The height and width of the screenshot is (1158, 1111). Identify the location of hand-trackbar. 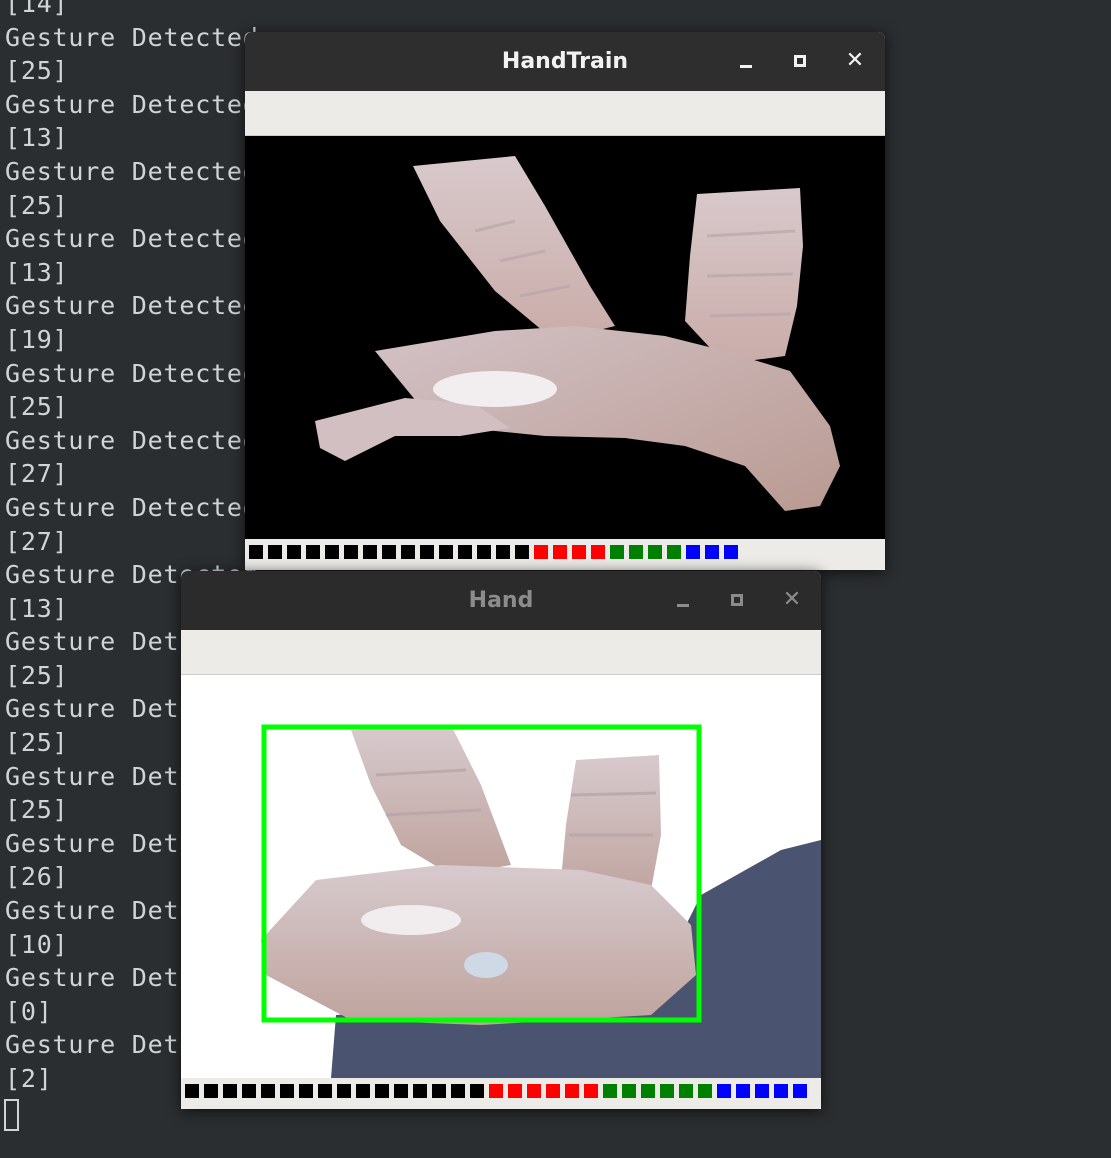
(501, 1093).